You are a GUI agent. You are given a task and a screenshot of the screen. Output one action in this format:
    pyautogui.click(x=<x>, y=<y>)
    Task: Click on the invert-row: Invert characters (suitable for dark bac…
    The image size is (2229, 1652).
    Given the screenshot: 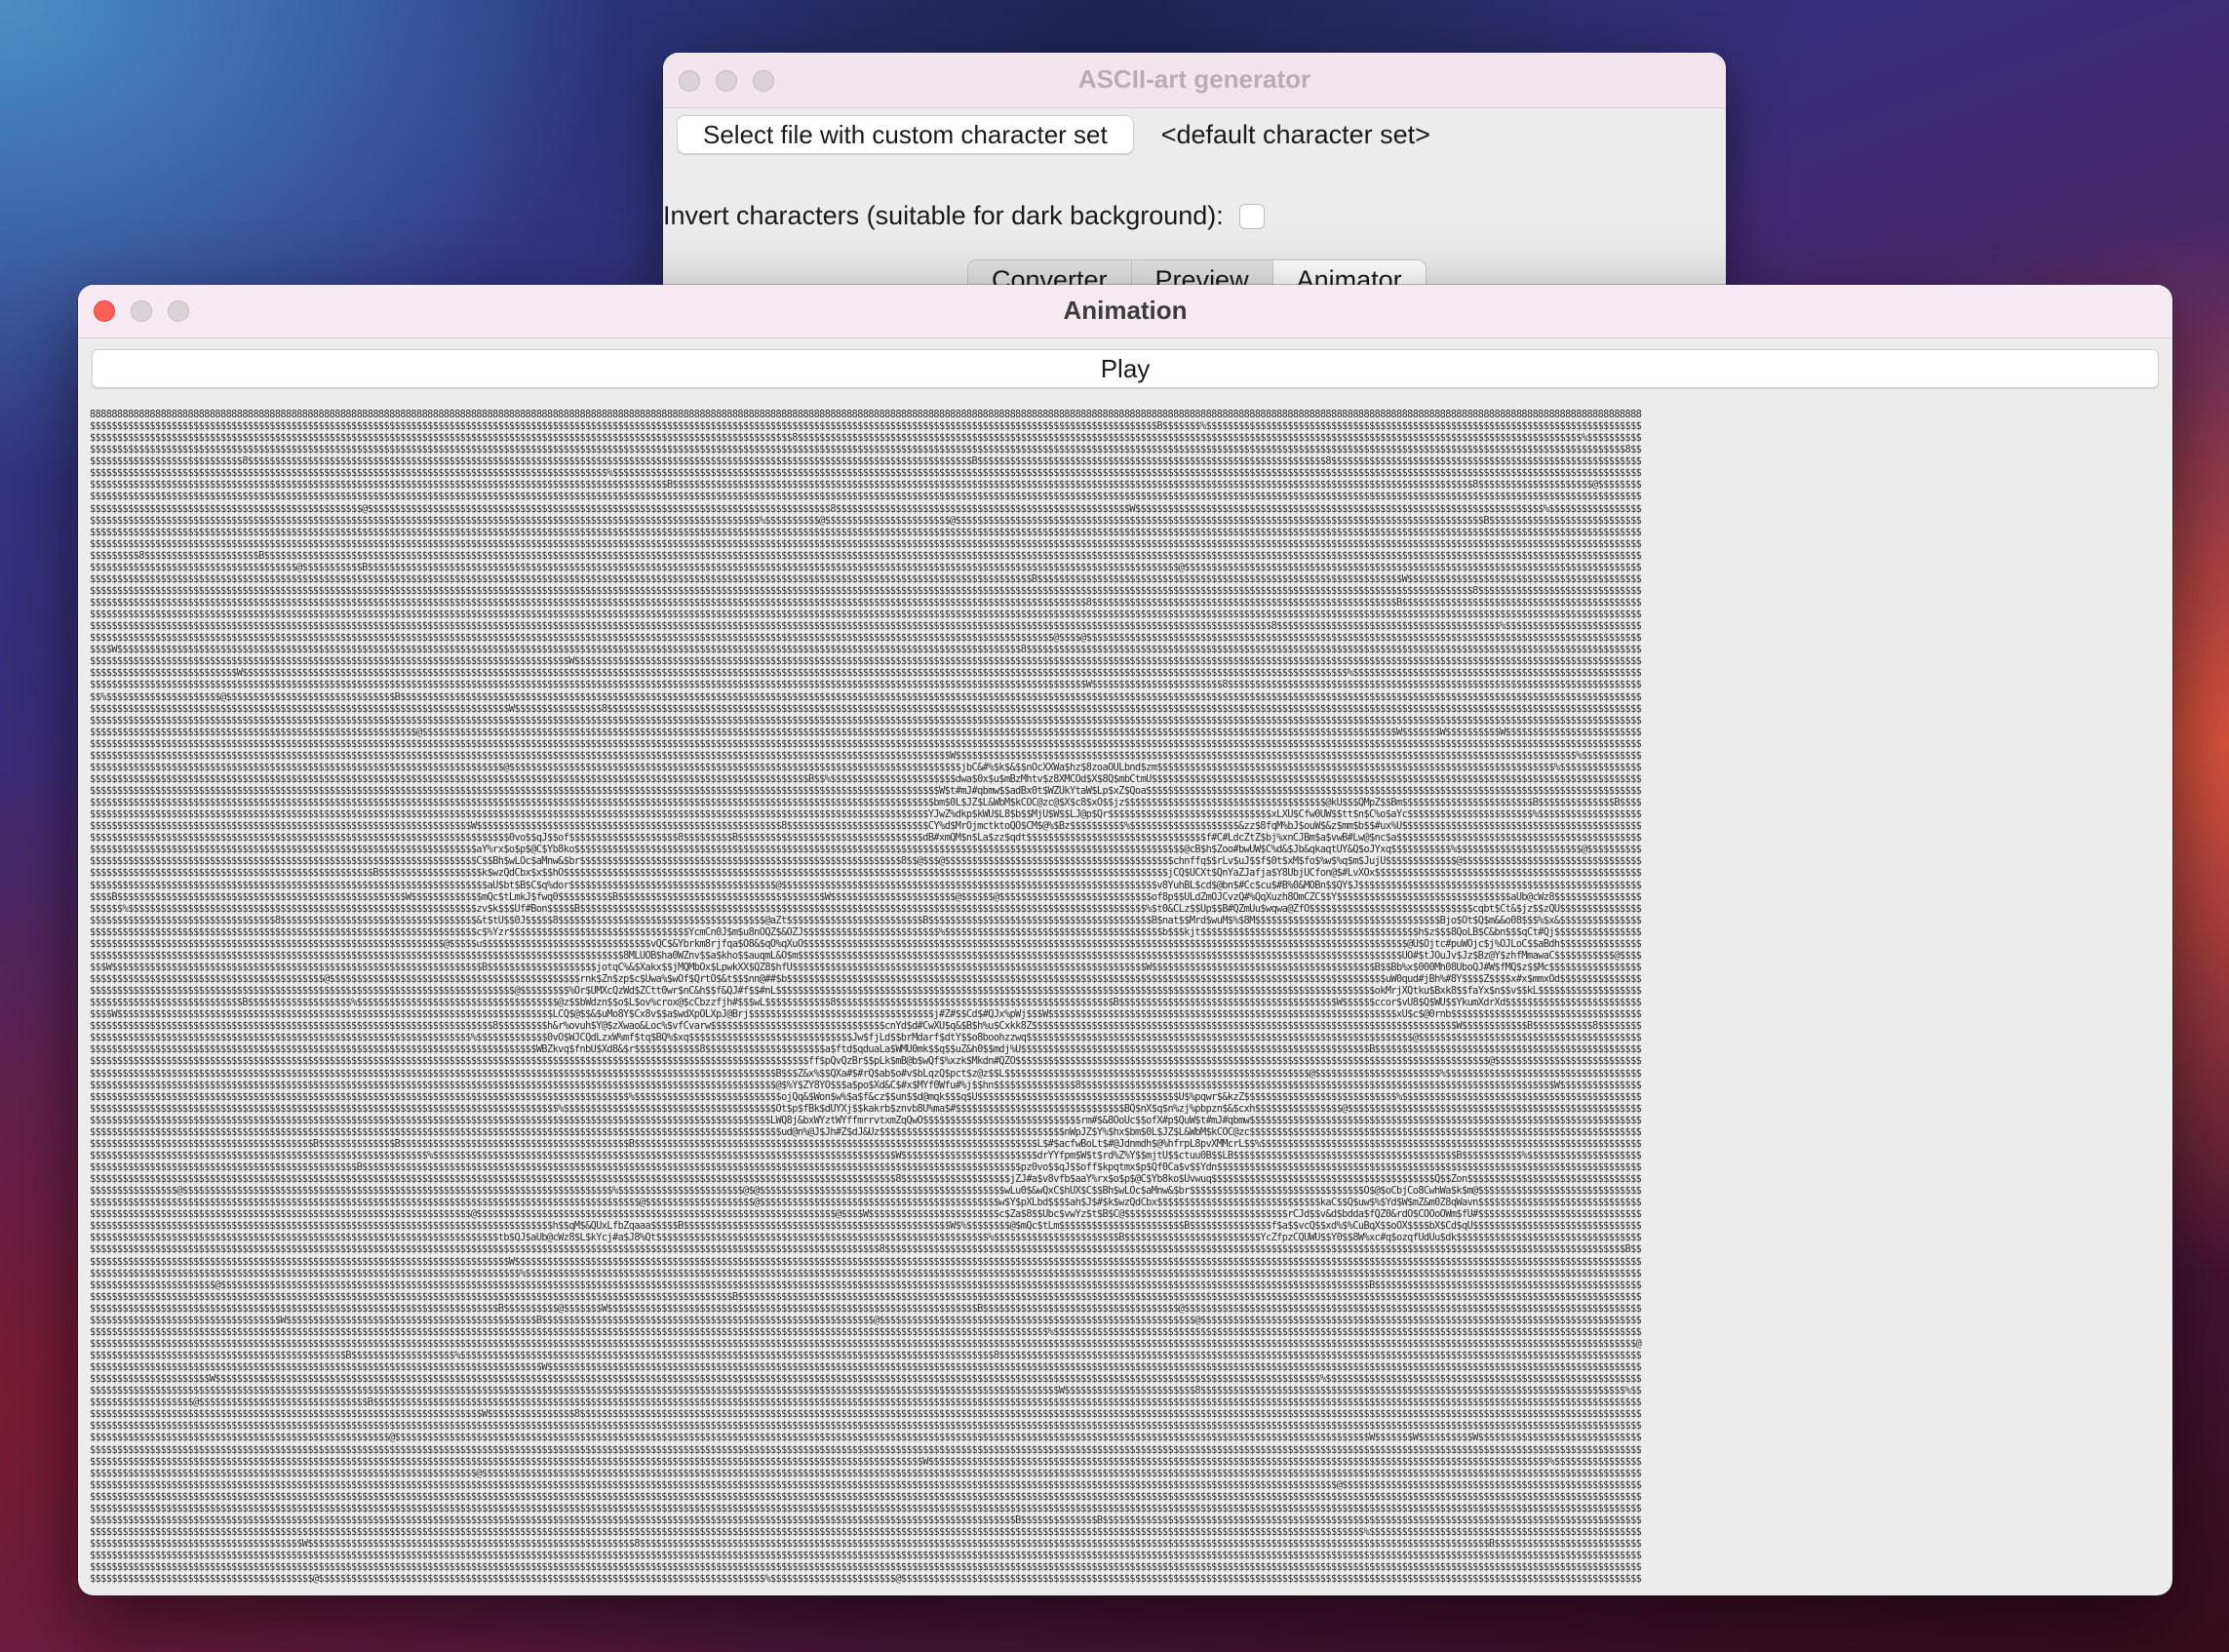 What is the action you would take?
    pyautogui.click(x=964, y=216)
    